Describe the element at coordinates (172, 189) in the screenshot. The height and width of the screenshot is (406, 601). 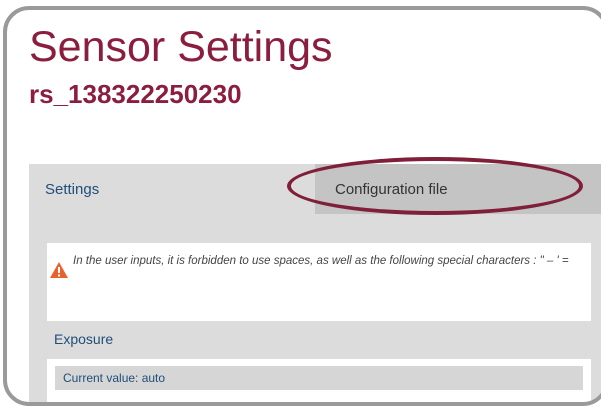
I see `tab-settings: Settings` at that location.